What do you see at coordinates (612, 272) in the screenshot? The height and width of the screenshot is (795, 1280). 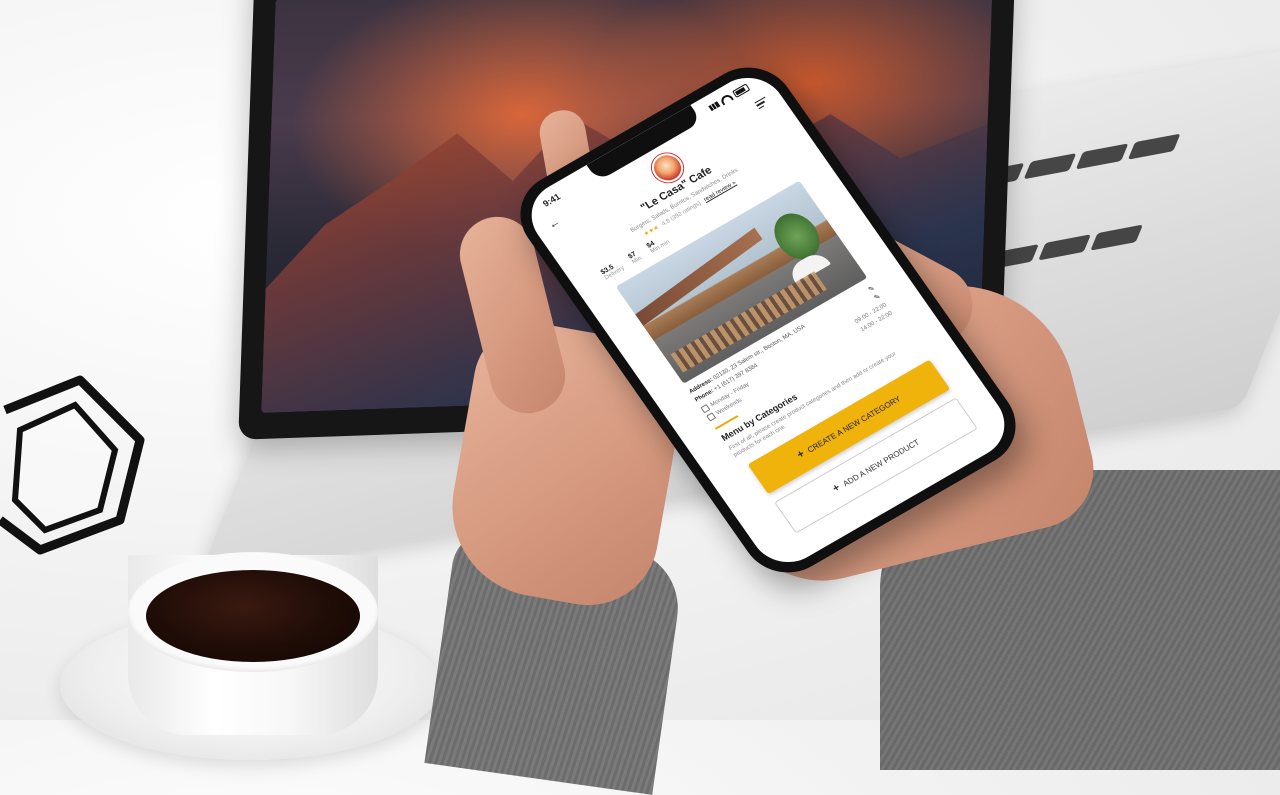 I see `stat-delivery: $3.5 Delivery` at bounding box center [612, 272].